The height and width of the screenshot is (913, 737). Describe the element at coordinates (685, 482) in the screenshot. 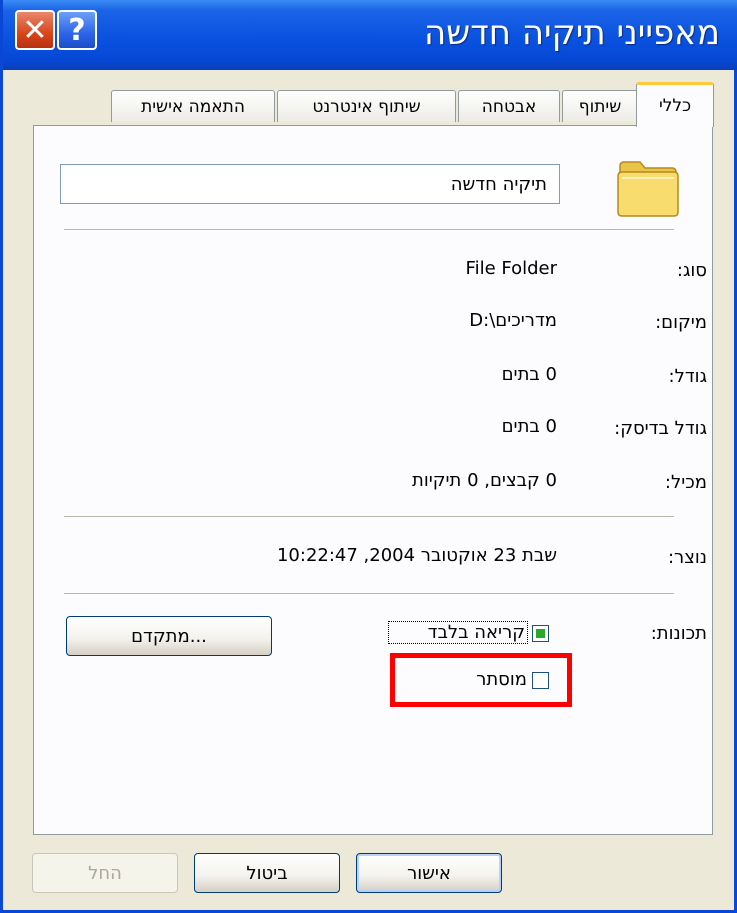

I see `contains-label: מכיל:` at that location.